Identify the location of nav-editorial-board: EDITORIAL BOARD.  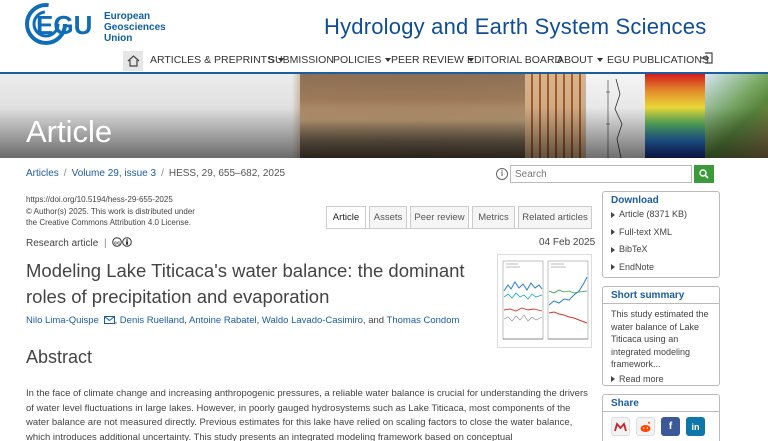
(514, 60).